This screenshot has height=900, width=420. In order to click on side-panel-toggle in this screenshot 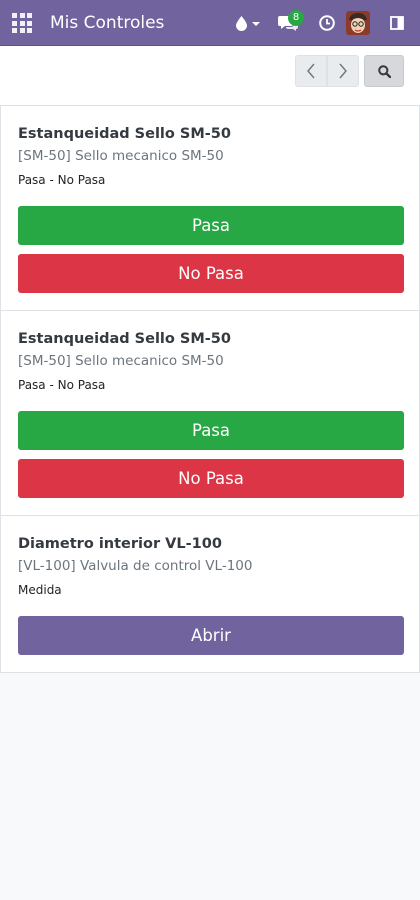, I will do `click(397, 23)`.